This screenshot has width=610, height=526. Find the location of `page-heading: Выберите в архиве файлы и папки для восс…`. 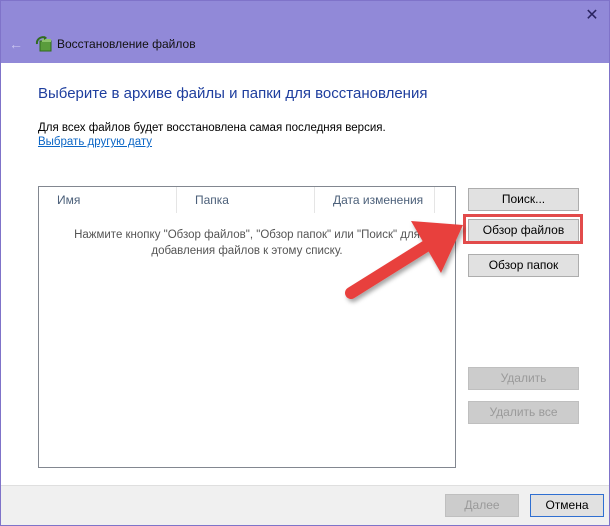

page-heading: Выберите в архиве файлы и папки для восс… is located at coordinates (233, 93).